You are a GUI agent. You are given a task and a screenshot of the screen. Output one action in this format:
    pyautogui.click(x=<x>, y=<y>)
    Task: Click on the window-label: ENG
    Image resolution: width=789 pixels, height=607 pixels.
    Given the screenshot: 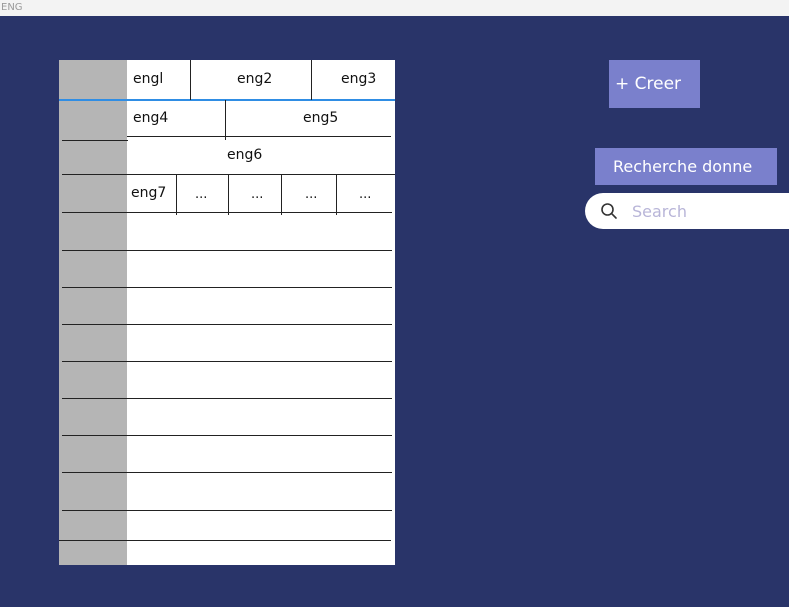 What is the action you would take?
    pyautogui.click(x=394, y=8)
    